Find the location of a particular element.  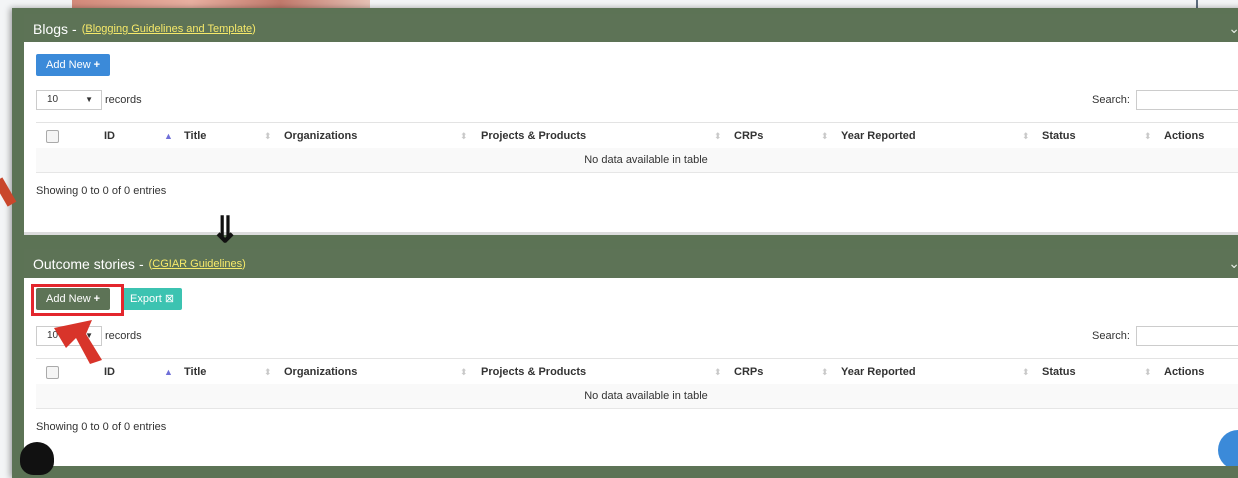

outcome-stories-title: Outcome stories is located at coordinates (84, 264).